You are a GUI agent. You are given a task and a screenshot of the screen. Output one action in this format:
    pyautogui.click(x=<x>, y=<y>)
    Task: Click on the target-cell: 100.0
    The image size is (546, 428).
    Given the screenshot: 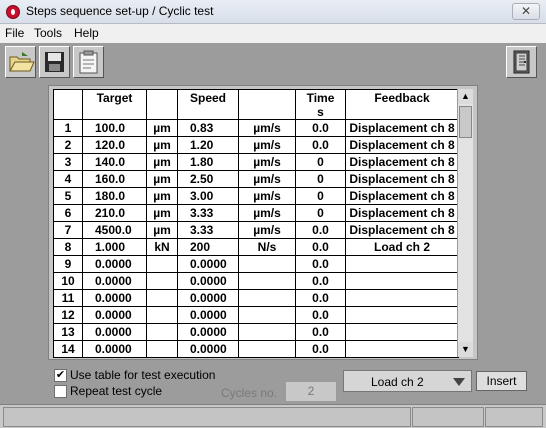 What is the action you would take?
    pyautogui.click(x=114, y=128)
    